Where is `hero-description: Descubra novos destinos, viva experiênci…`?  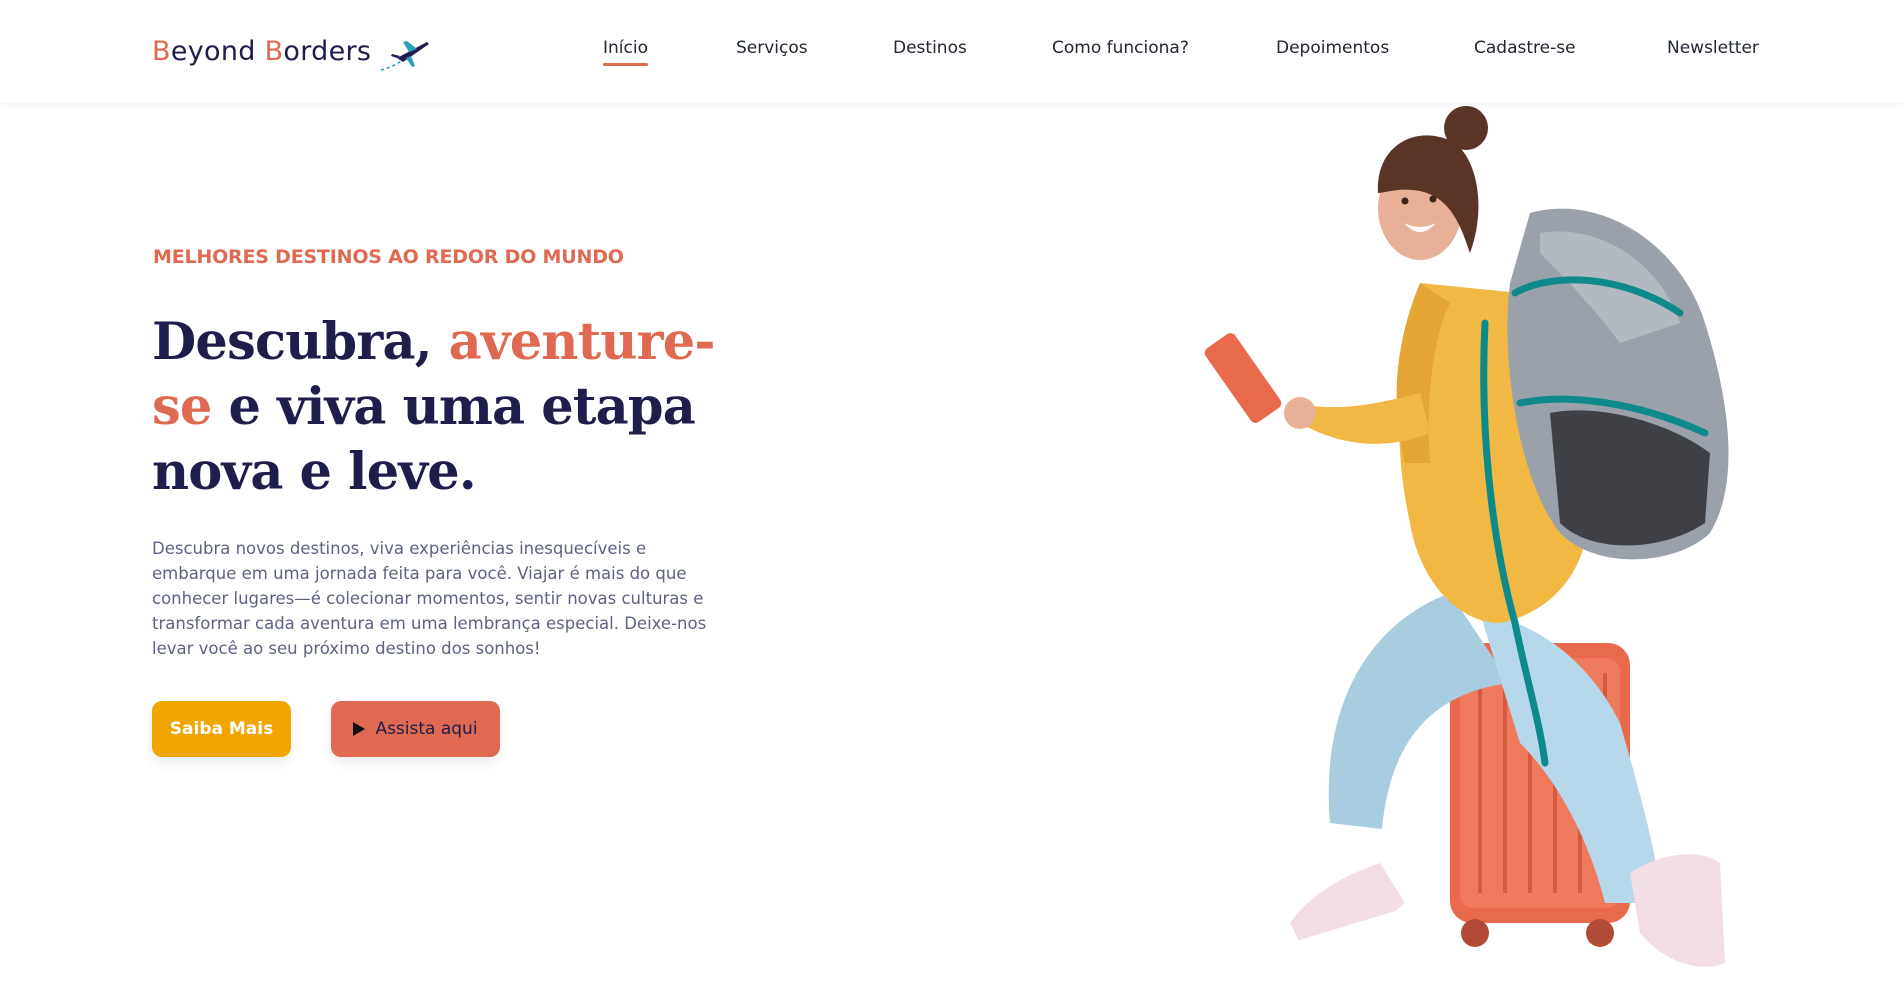 hero-description: Descubra novos destinos, viva experiênci… is located at coordinates (429, 598).